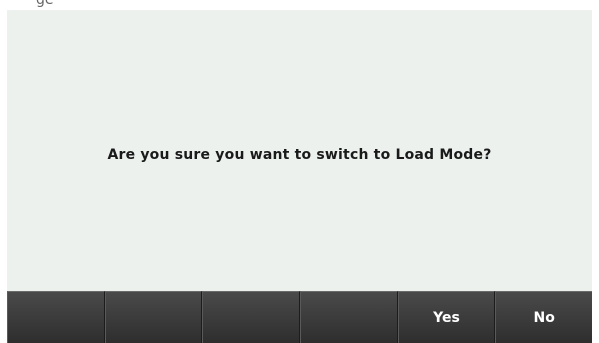 This screenshot has height=343, width=599. Describe the element at coordinates (544, 317) in the screenshot. I see `no-button: No` at that location.